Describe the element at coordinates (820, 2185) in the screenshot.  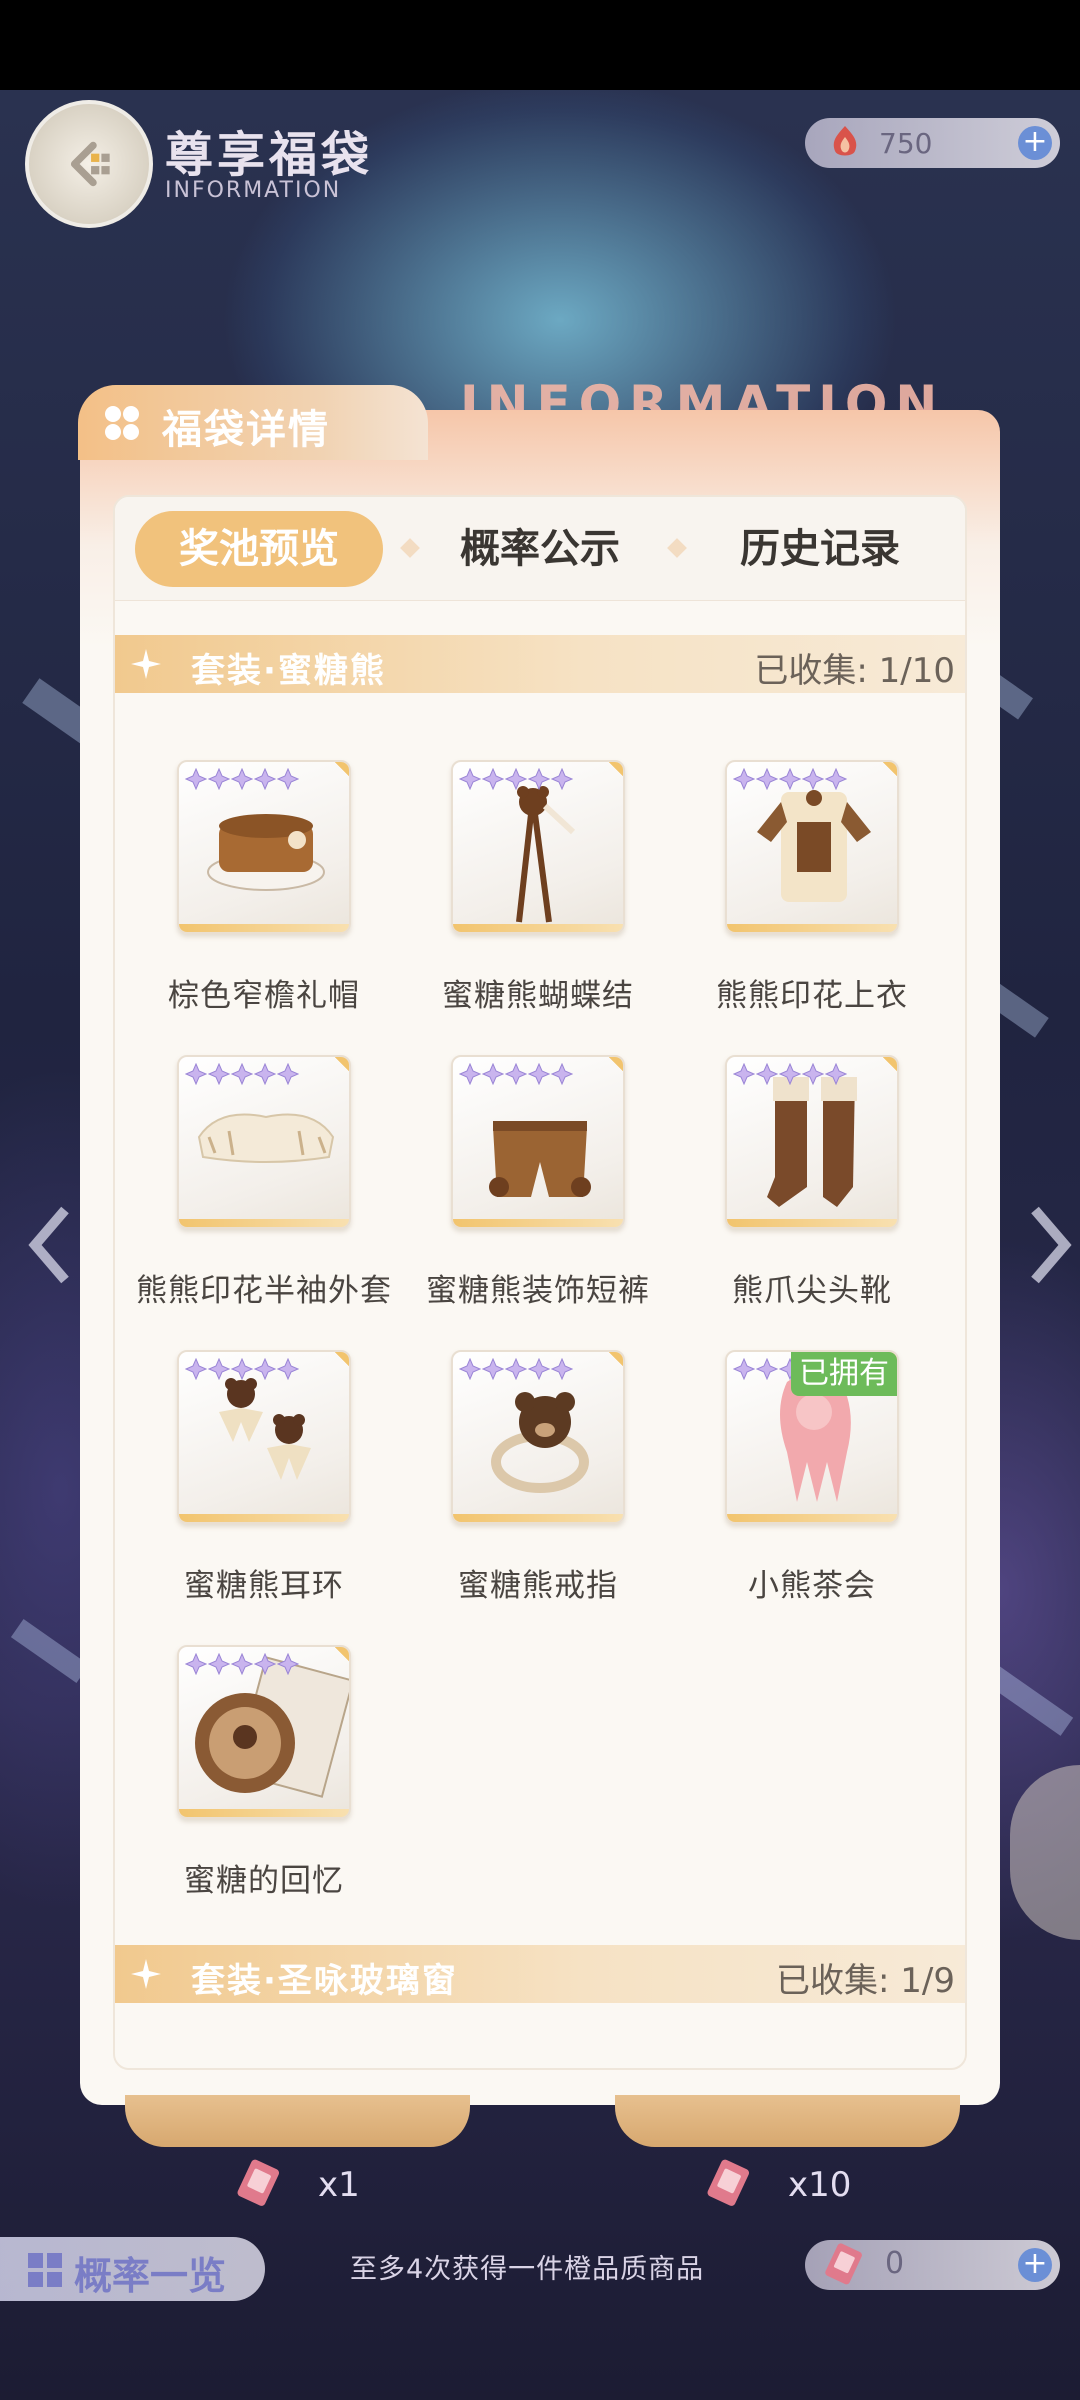
I see `draw-ten-cost: x10` at that location.